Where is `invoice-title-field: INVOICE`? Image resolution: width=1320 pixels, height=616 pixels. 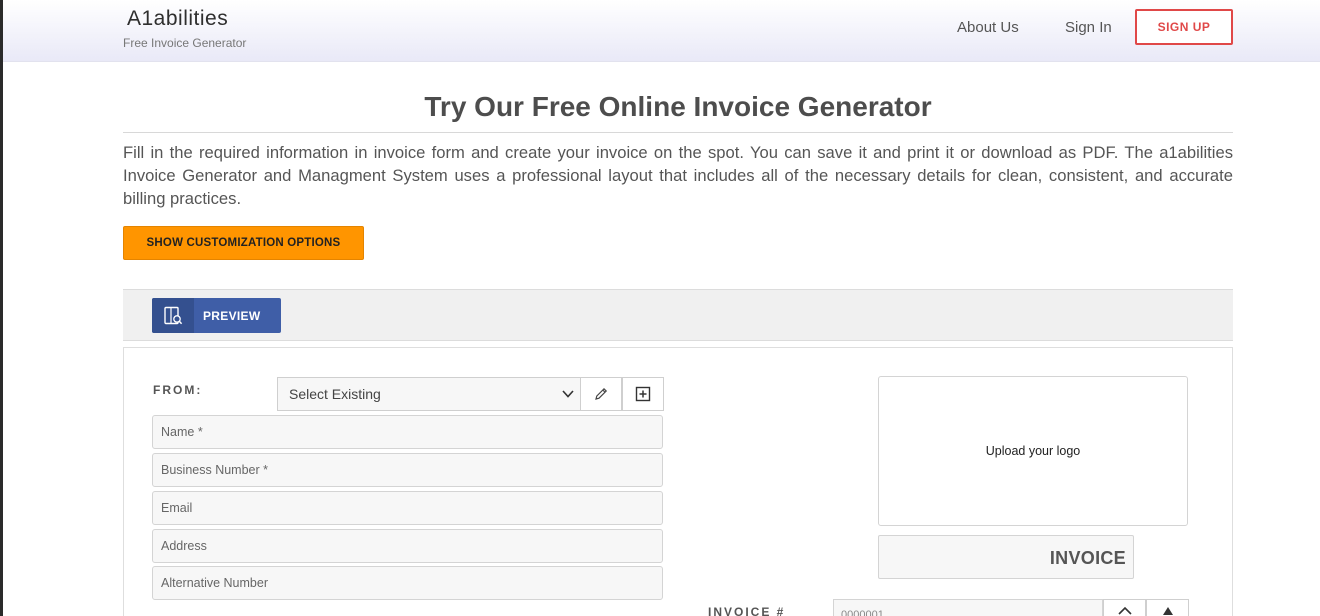
invoice-title-field: INVOICE is located at coordinates (1006, 557).